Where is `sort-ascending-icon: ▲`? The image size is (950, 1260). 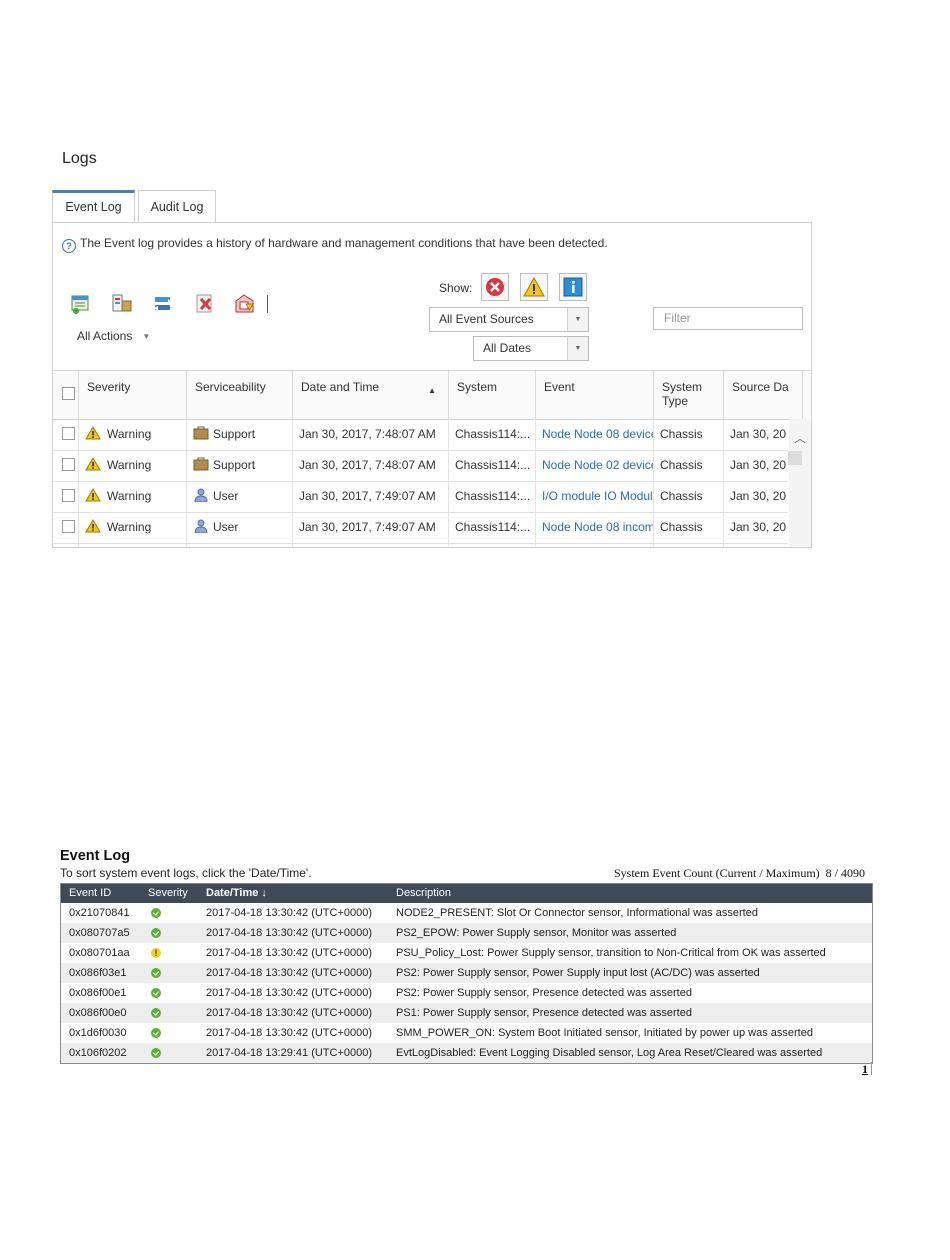 sort-ascending-icon: ▲ is located at coordinates (432, 390).